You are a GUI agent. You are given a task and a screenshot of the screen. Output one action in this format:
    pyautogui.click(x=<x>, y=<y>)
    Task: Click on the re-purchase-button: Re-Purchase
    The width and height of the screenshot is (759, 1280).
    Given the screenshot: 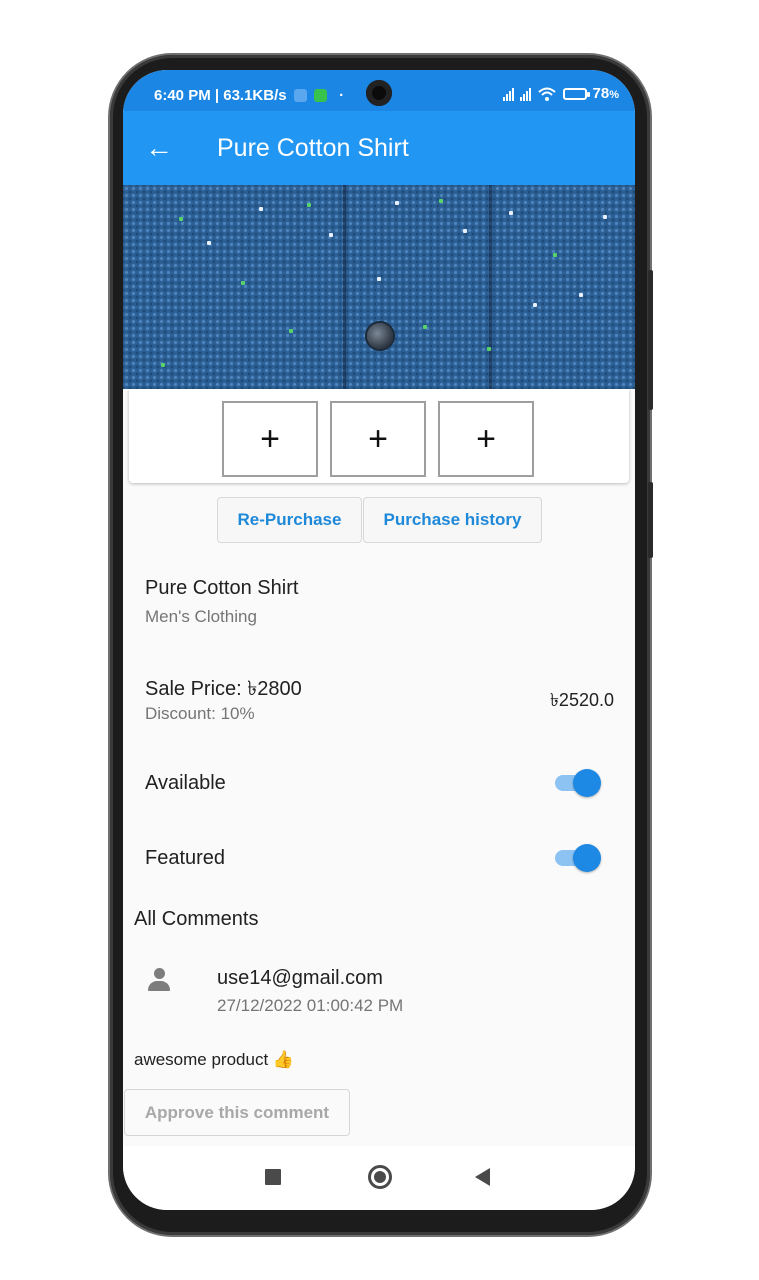 What is the action you would take?
    pyautogui.click(x=289, y=520)
    